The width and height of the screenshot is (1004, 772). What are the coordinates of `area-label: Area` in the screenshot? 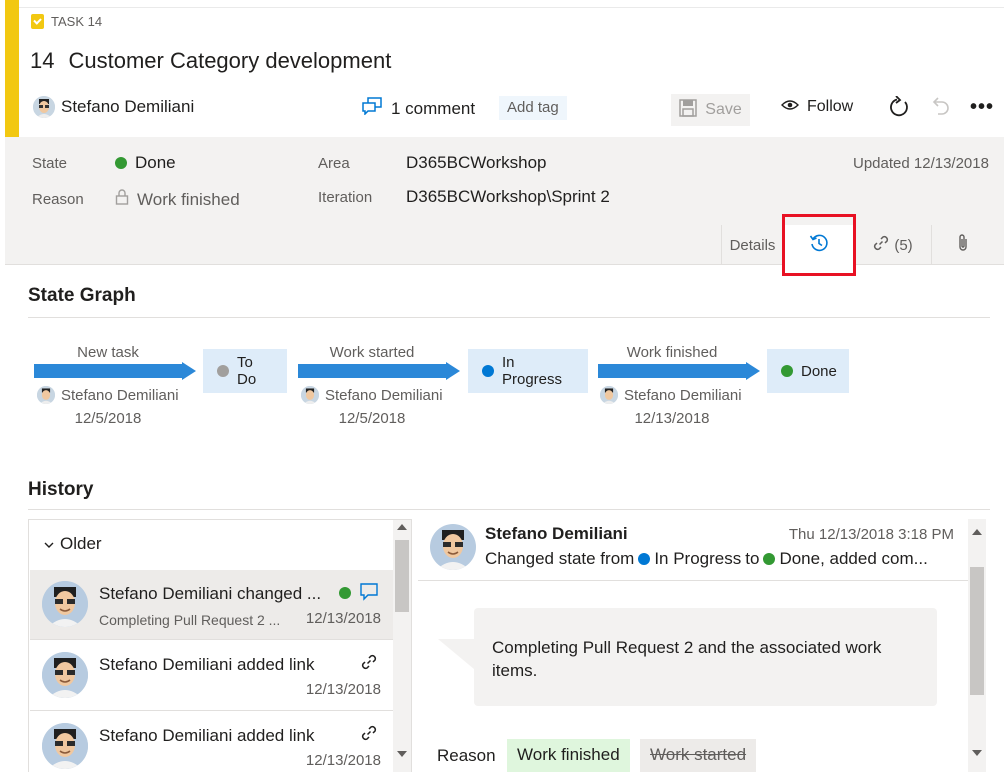 It's located at (334, 163).